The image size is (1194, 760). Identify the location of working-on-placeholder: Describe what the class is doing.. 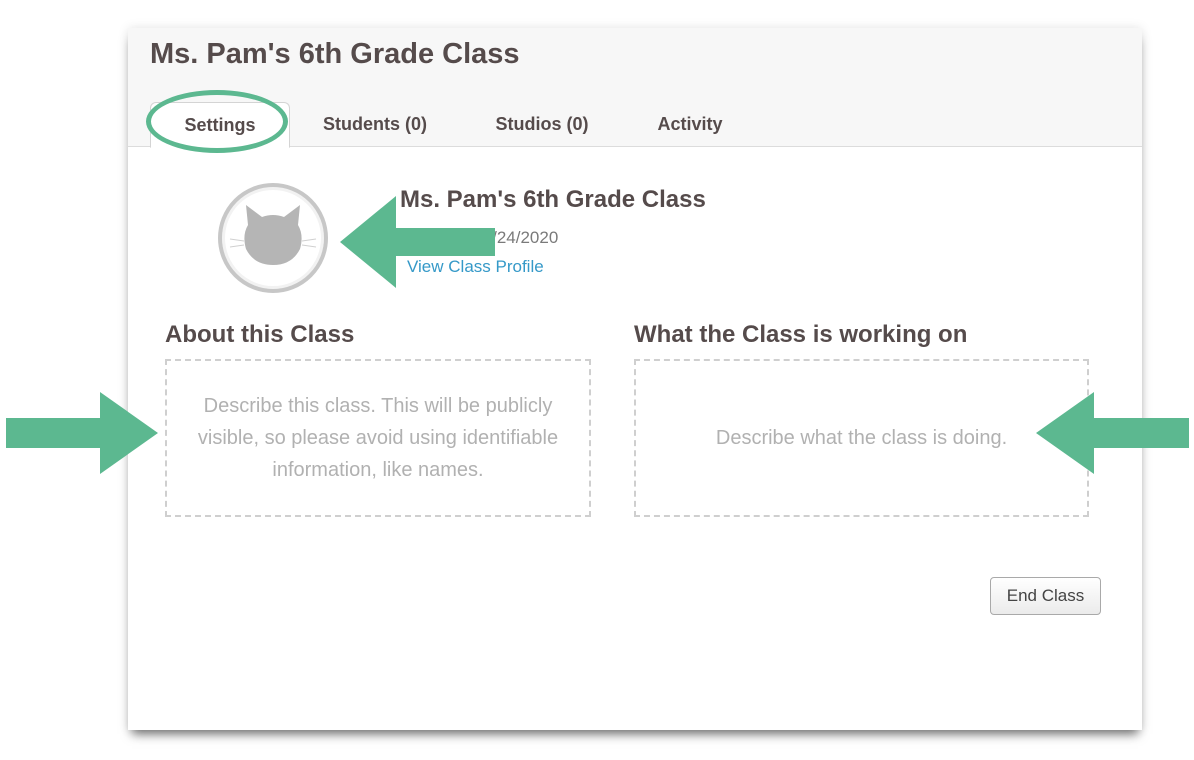
(861, 438).